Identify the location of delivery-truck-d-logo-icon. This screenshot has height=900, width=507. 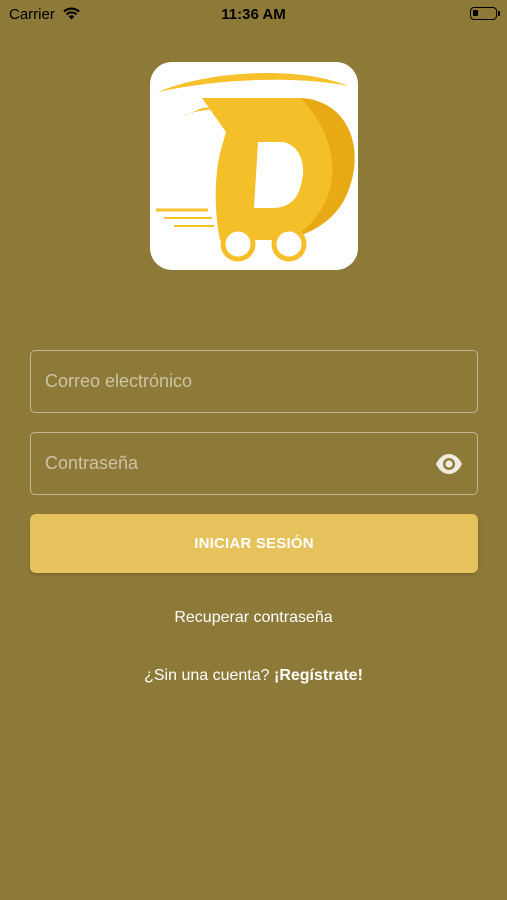
(255, 167).